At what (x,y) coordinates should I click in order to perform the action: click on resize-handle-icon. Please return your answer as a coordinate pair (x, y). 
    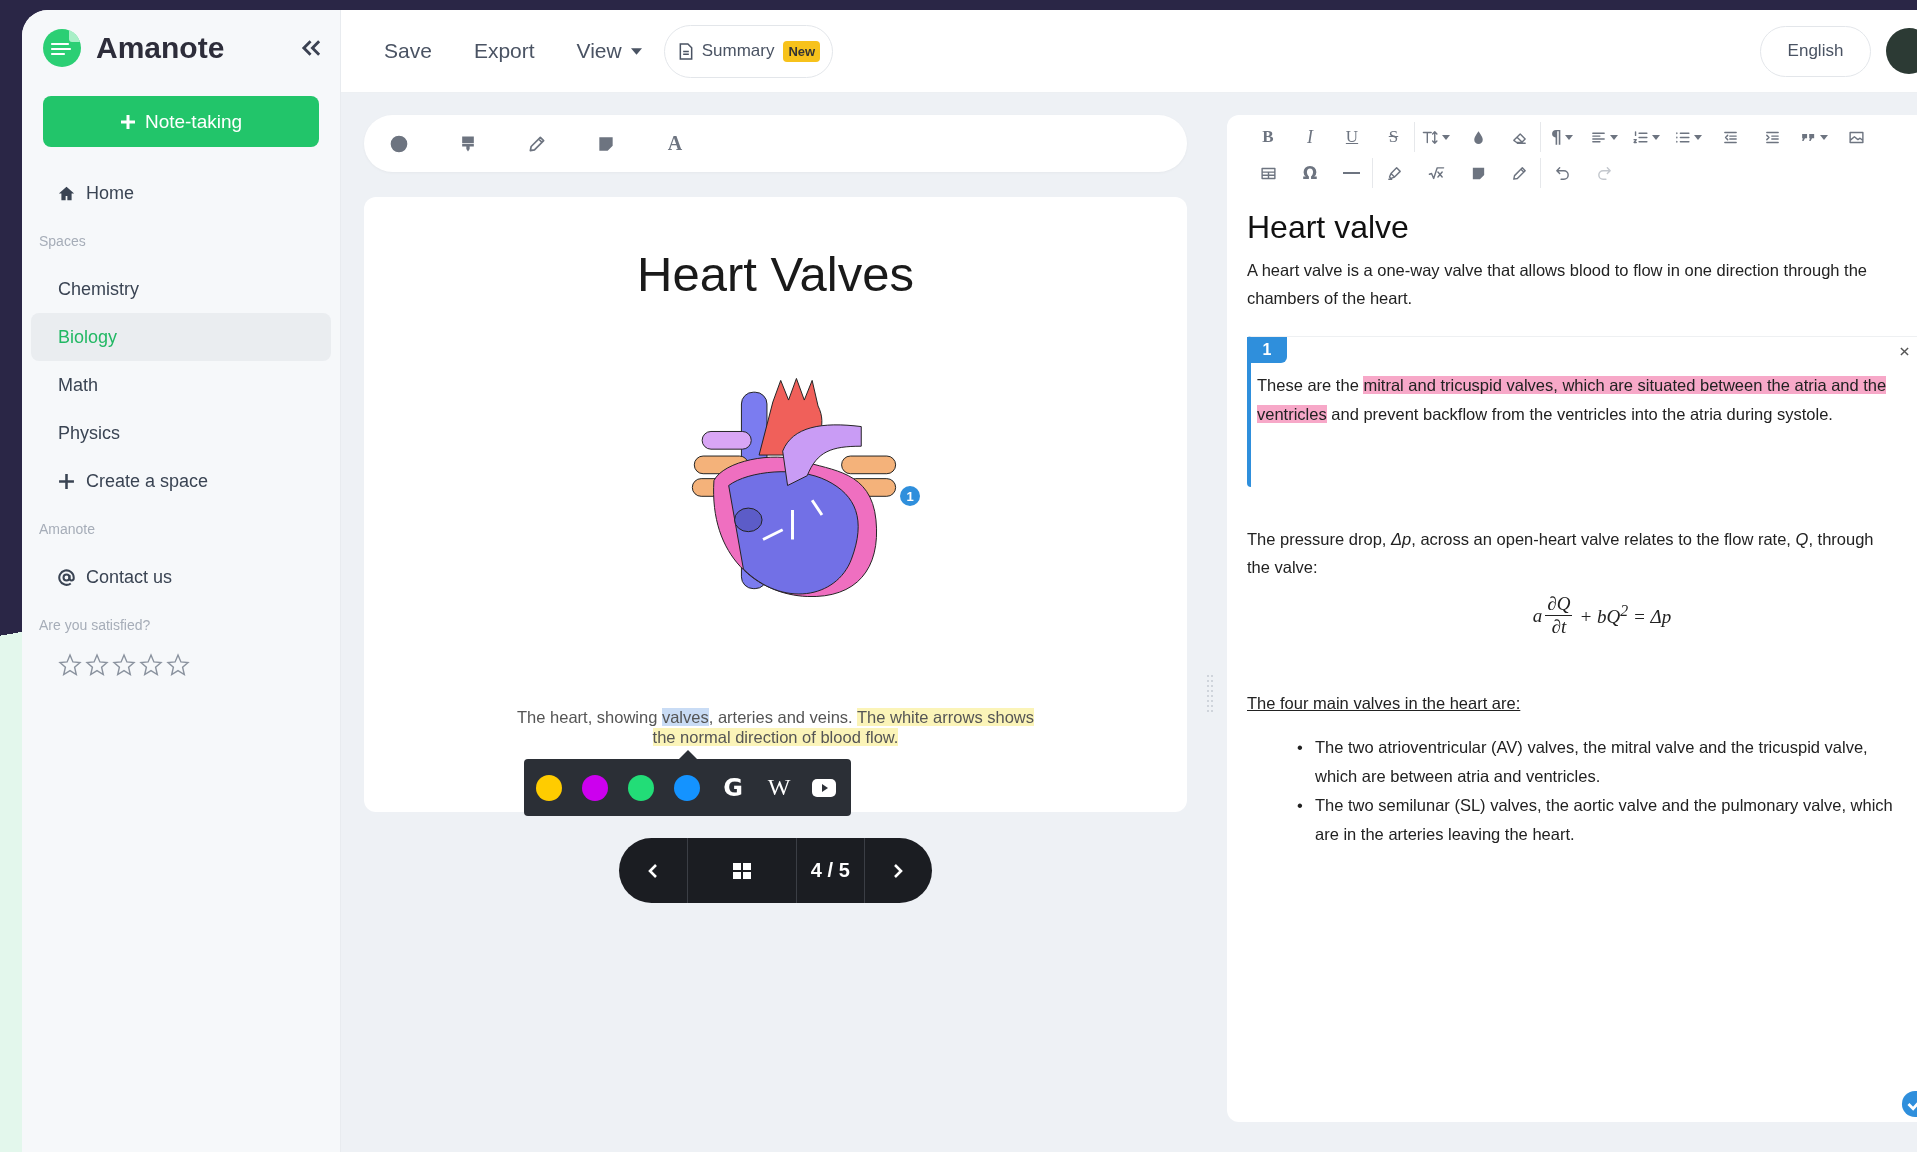
    Looking at the image, I should click on (1210, 693).